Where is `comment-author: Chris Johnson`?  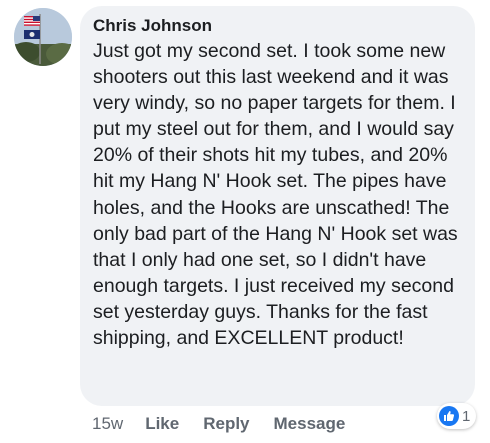 comment-author: Chris Johnson is located at coordinates (278, 26).